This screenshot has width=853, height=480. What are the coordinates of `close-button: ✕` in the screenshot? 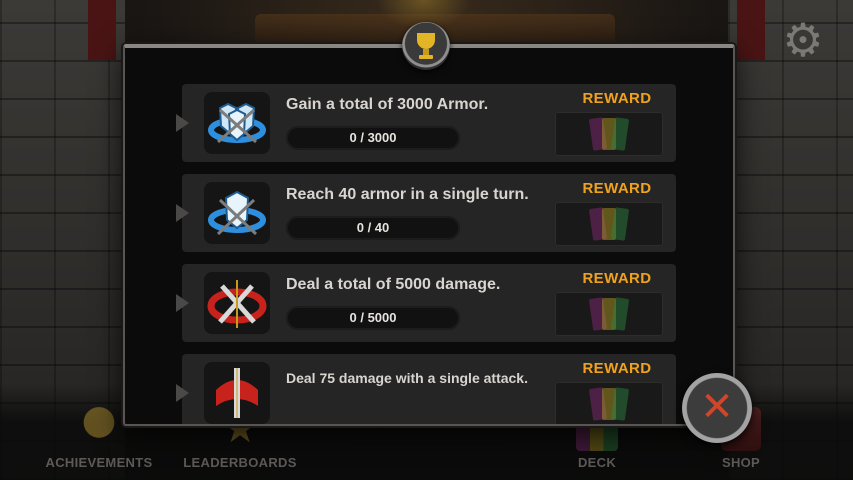 It's located at (717, 408).